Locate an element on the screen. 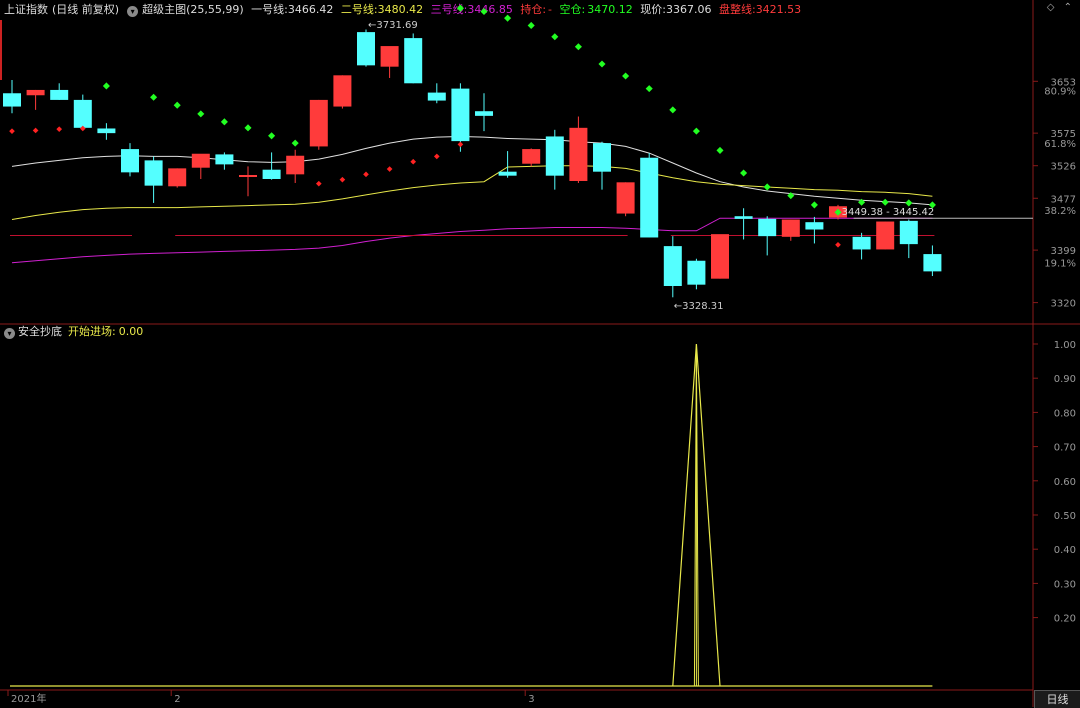 The image size is (1080, 708). price-tick-label: 3477 is located at coordinates (1063, 199).